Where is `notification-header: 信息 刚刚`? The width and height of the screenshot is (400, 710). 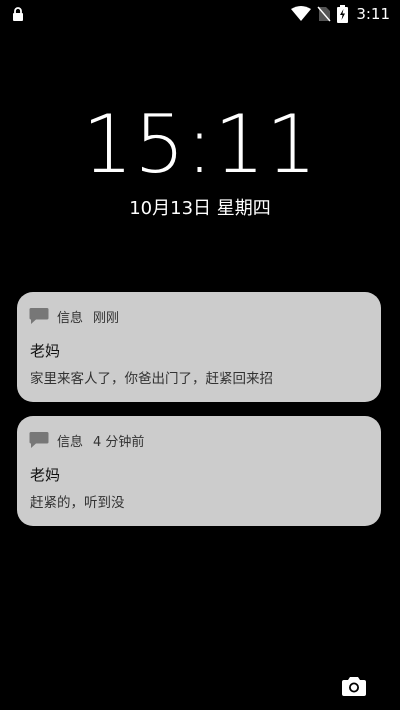 notification-header: 信息 刚刚 is located at coordinates (74, 316).